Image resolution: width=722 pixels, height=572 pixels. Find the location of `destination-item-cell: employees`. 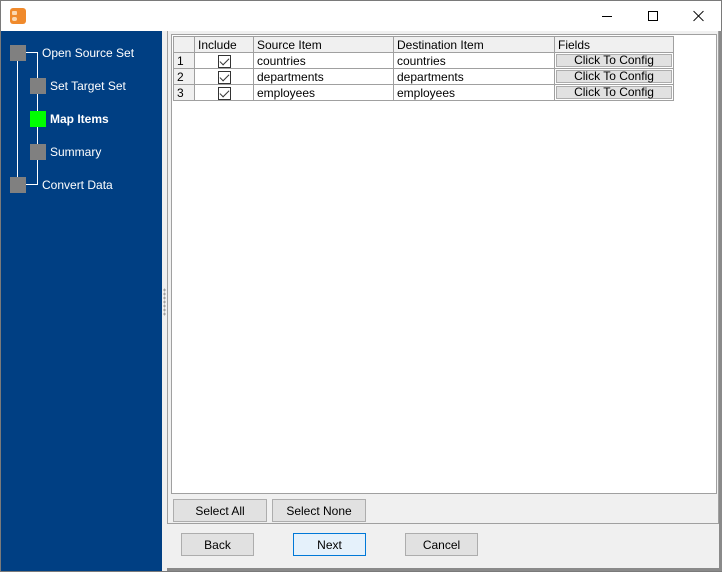

destination-item-cell: employees is located at coordinates (474, 92).